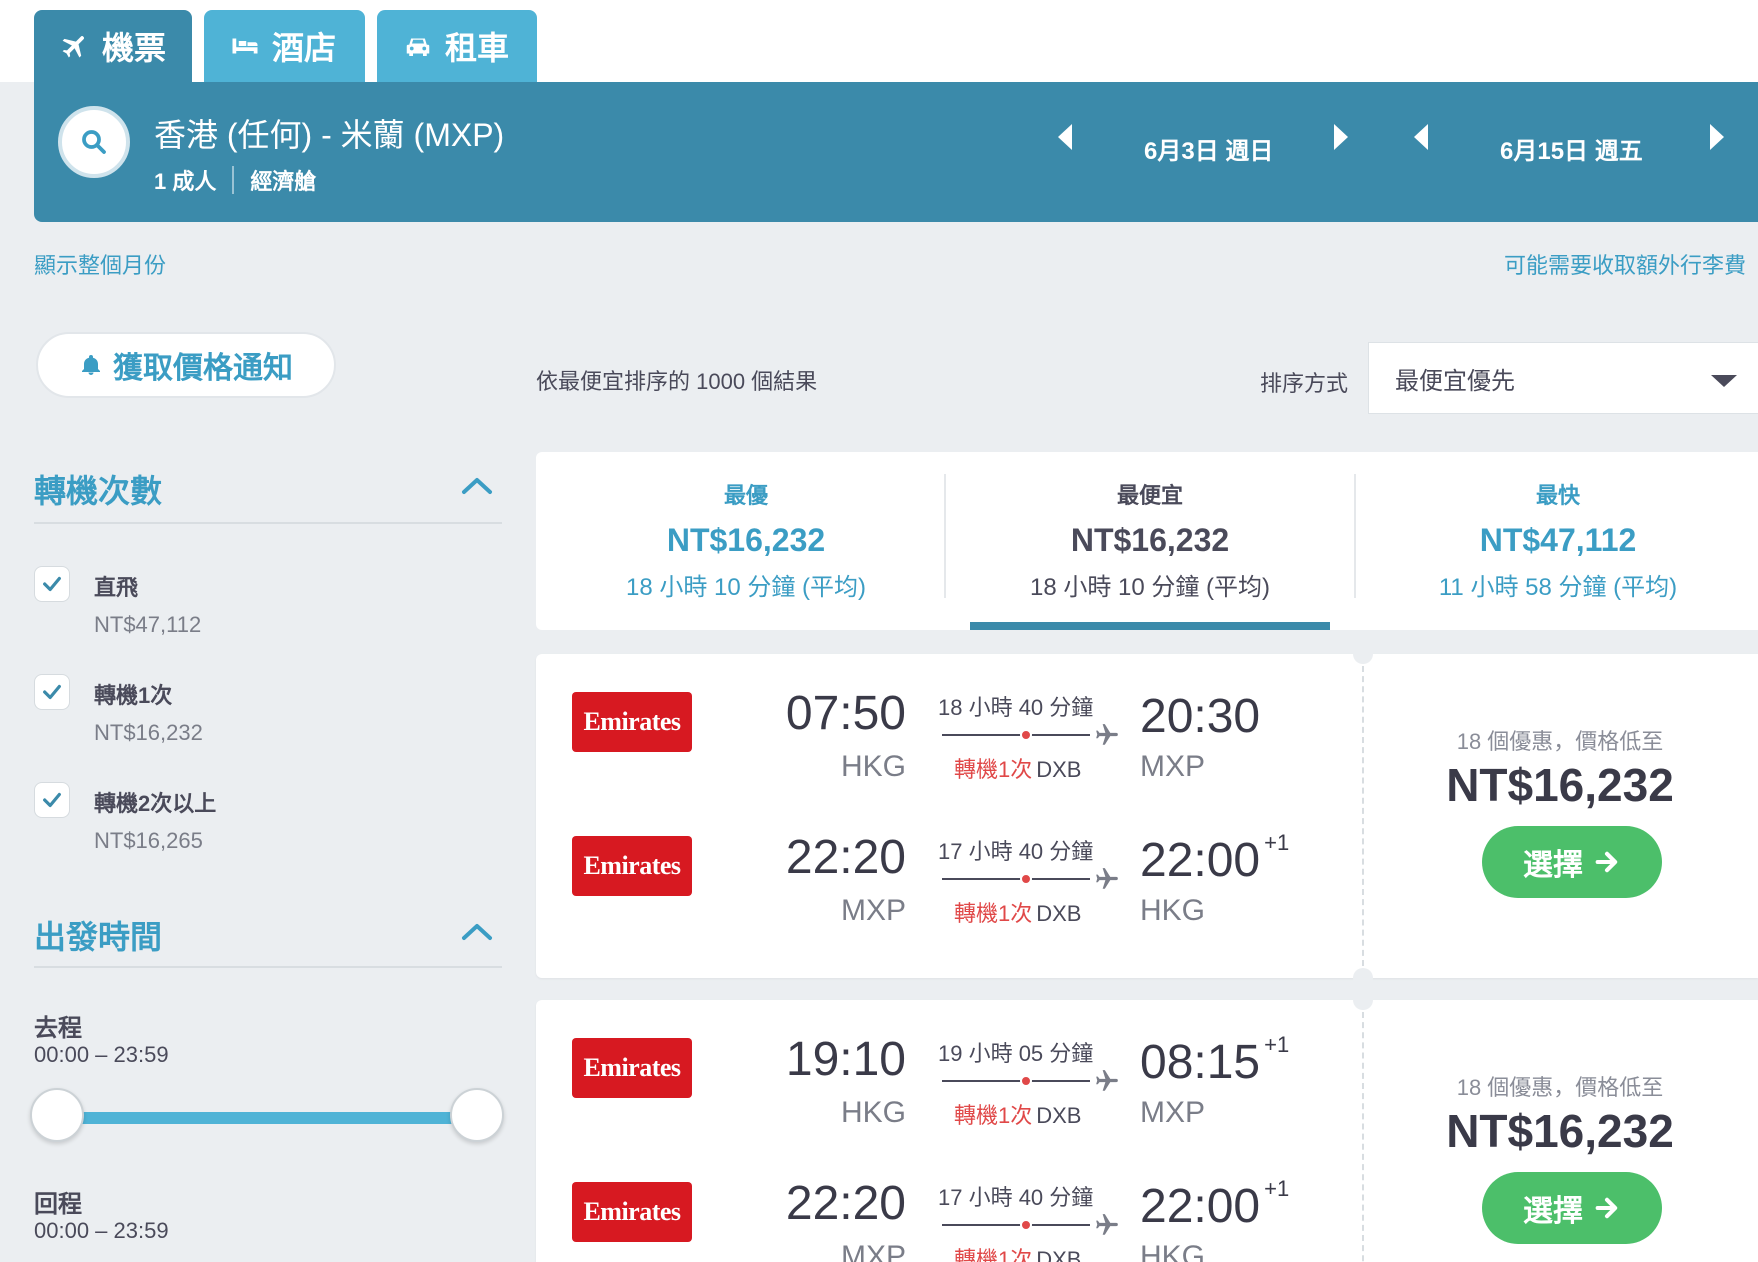 The image size is (1758, 1262). Describe the element at coordinates (185, 181) in the screenshot. I see `passenger-count: 1 成人` at that location.